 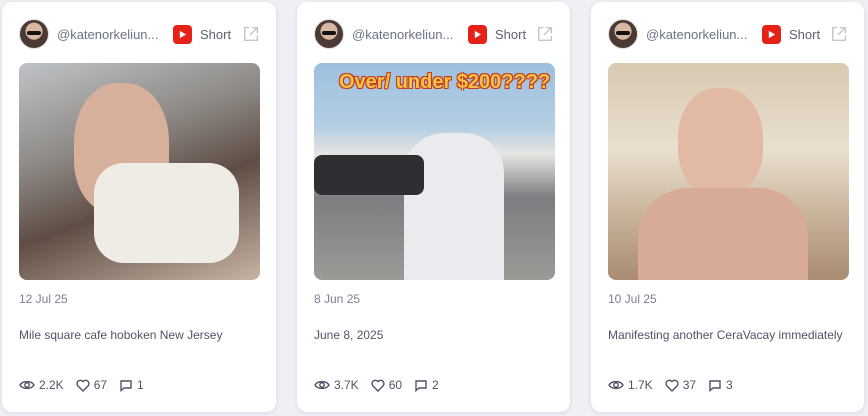 I want to click on thumbnail-overlay-text: Over/ under $200????, so click(x=445, y=82).